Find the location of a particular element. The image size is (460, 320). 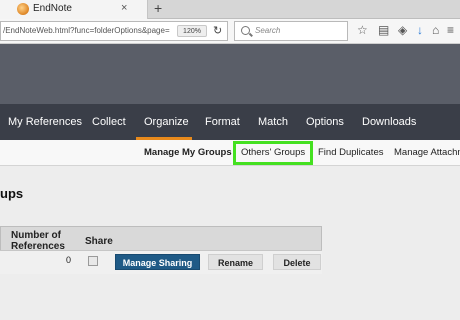

nav-organize: Organize is located at coordinates (166, 122).